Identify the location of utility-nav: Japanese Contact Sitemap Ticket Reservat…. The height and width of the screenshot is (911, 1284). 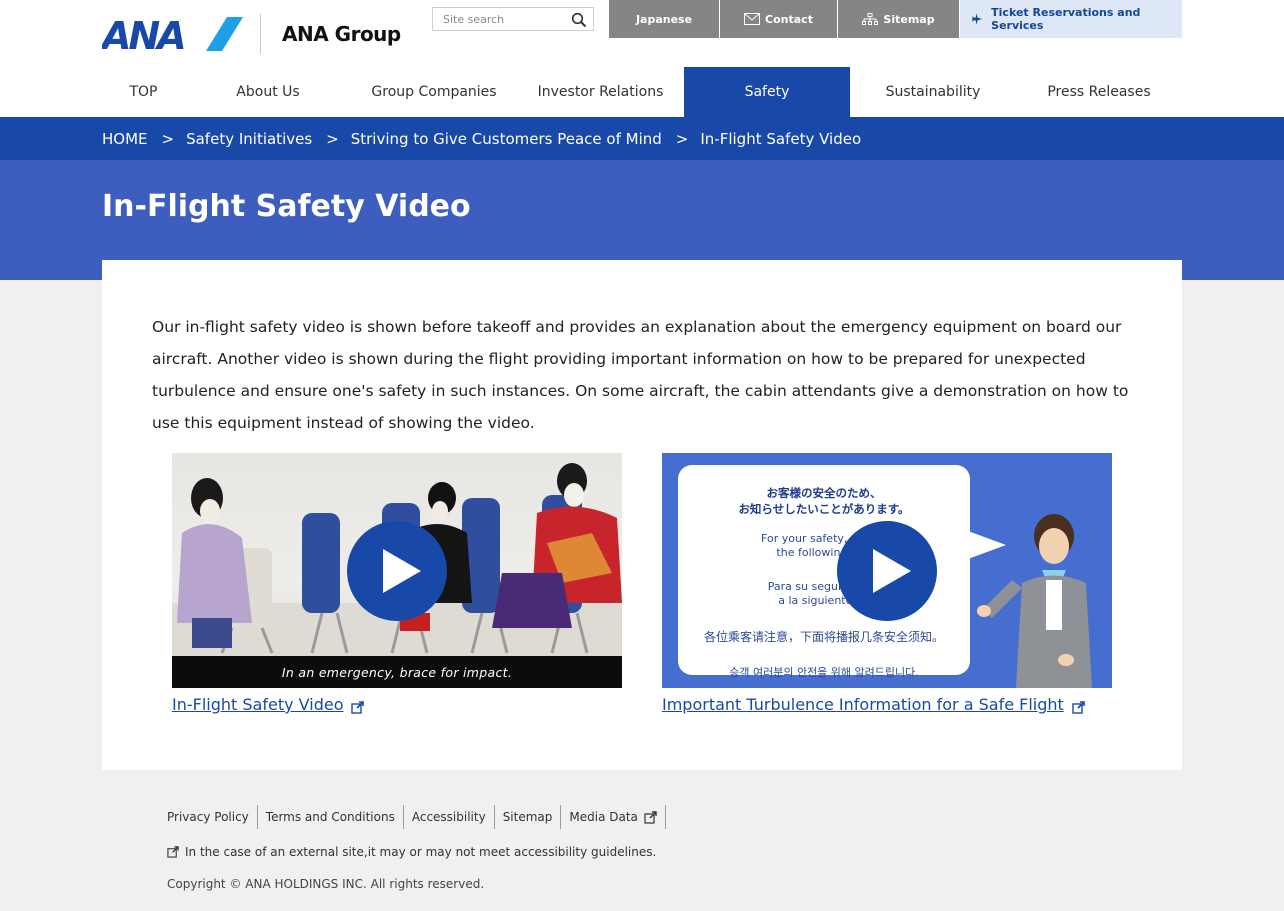
(895, 19).